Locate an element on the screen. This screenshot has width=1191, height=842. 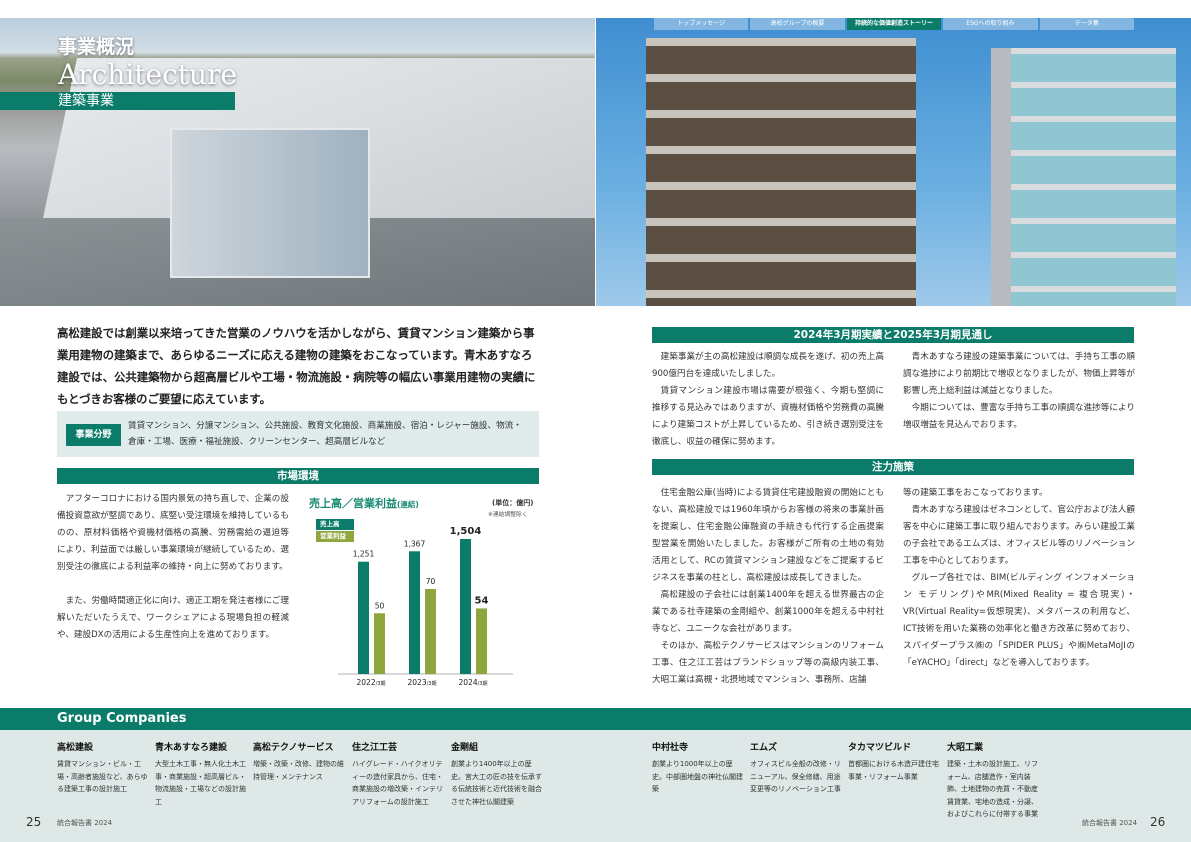
results-col2-p2: 今期については、豊富な手持ち工事の順調な進捗等により増収増益を見込んでおります。 is located at coordinates (1019, 416).